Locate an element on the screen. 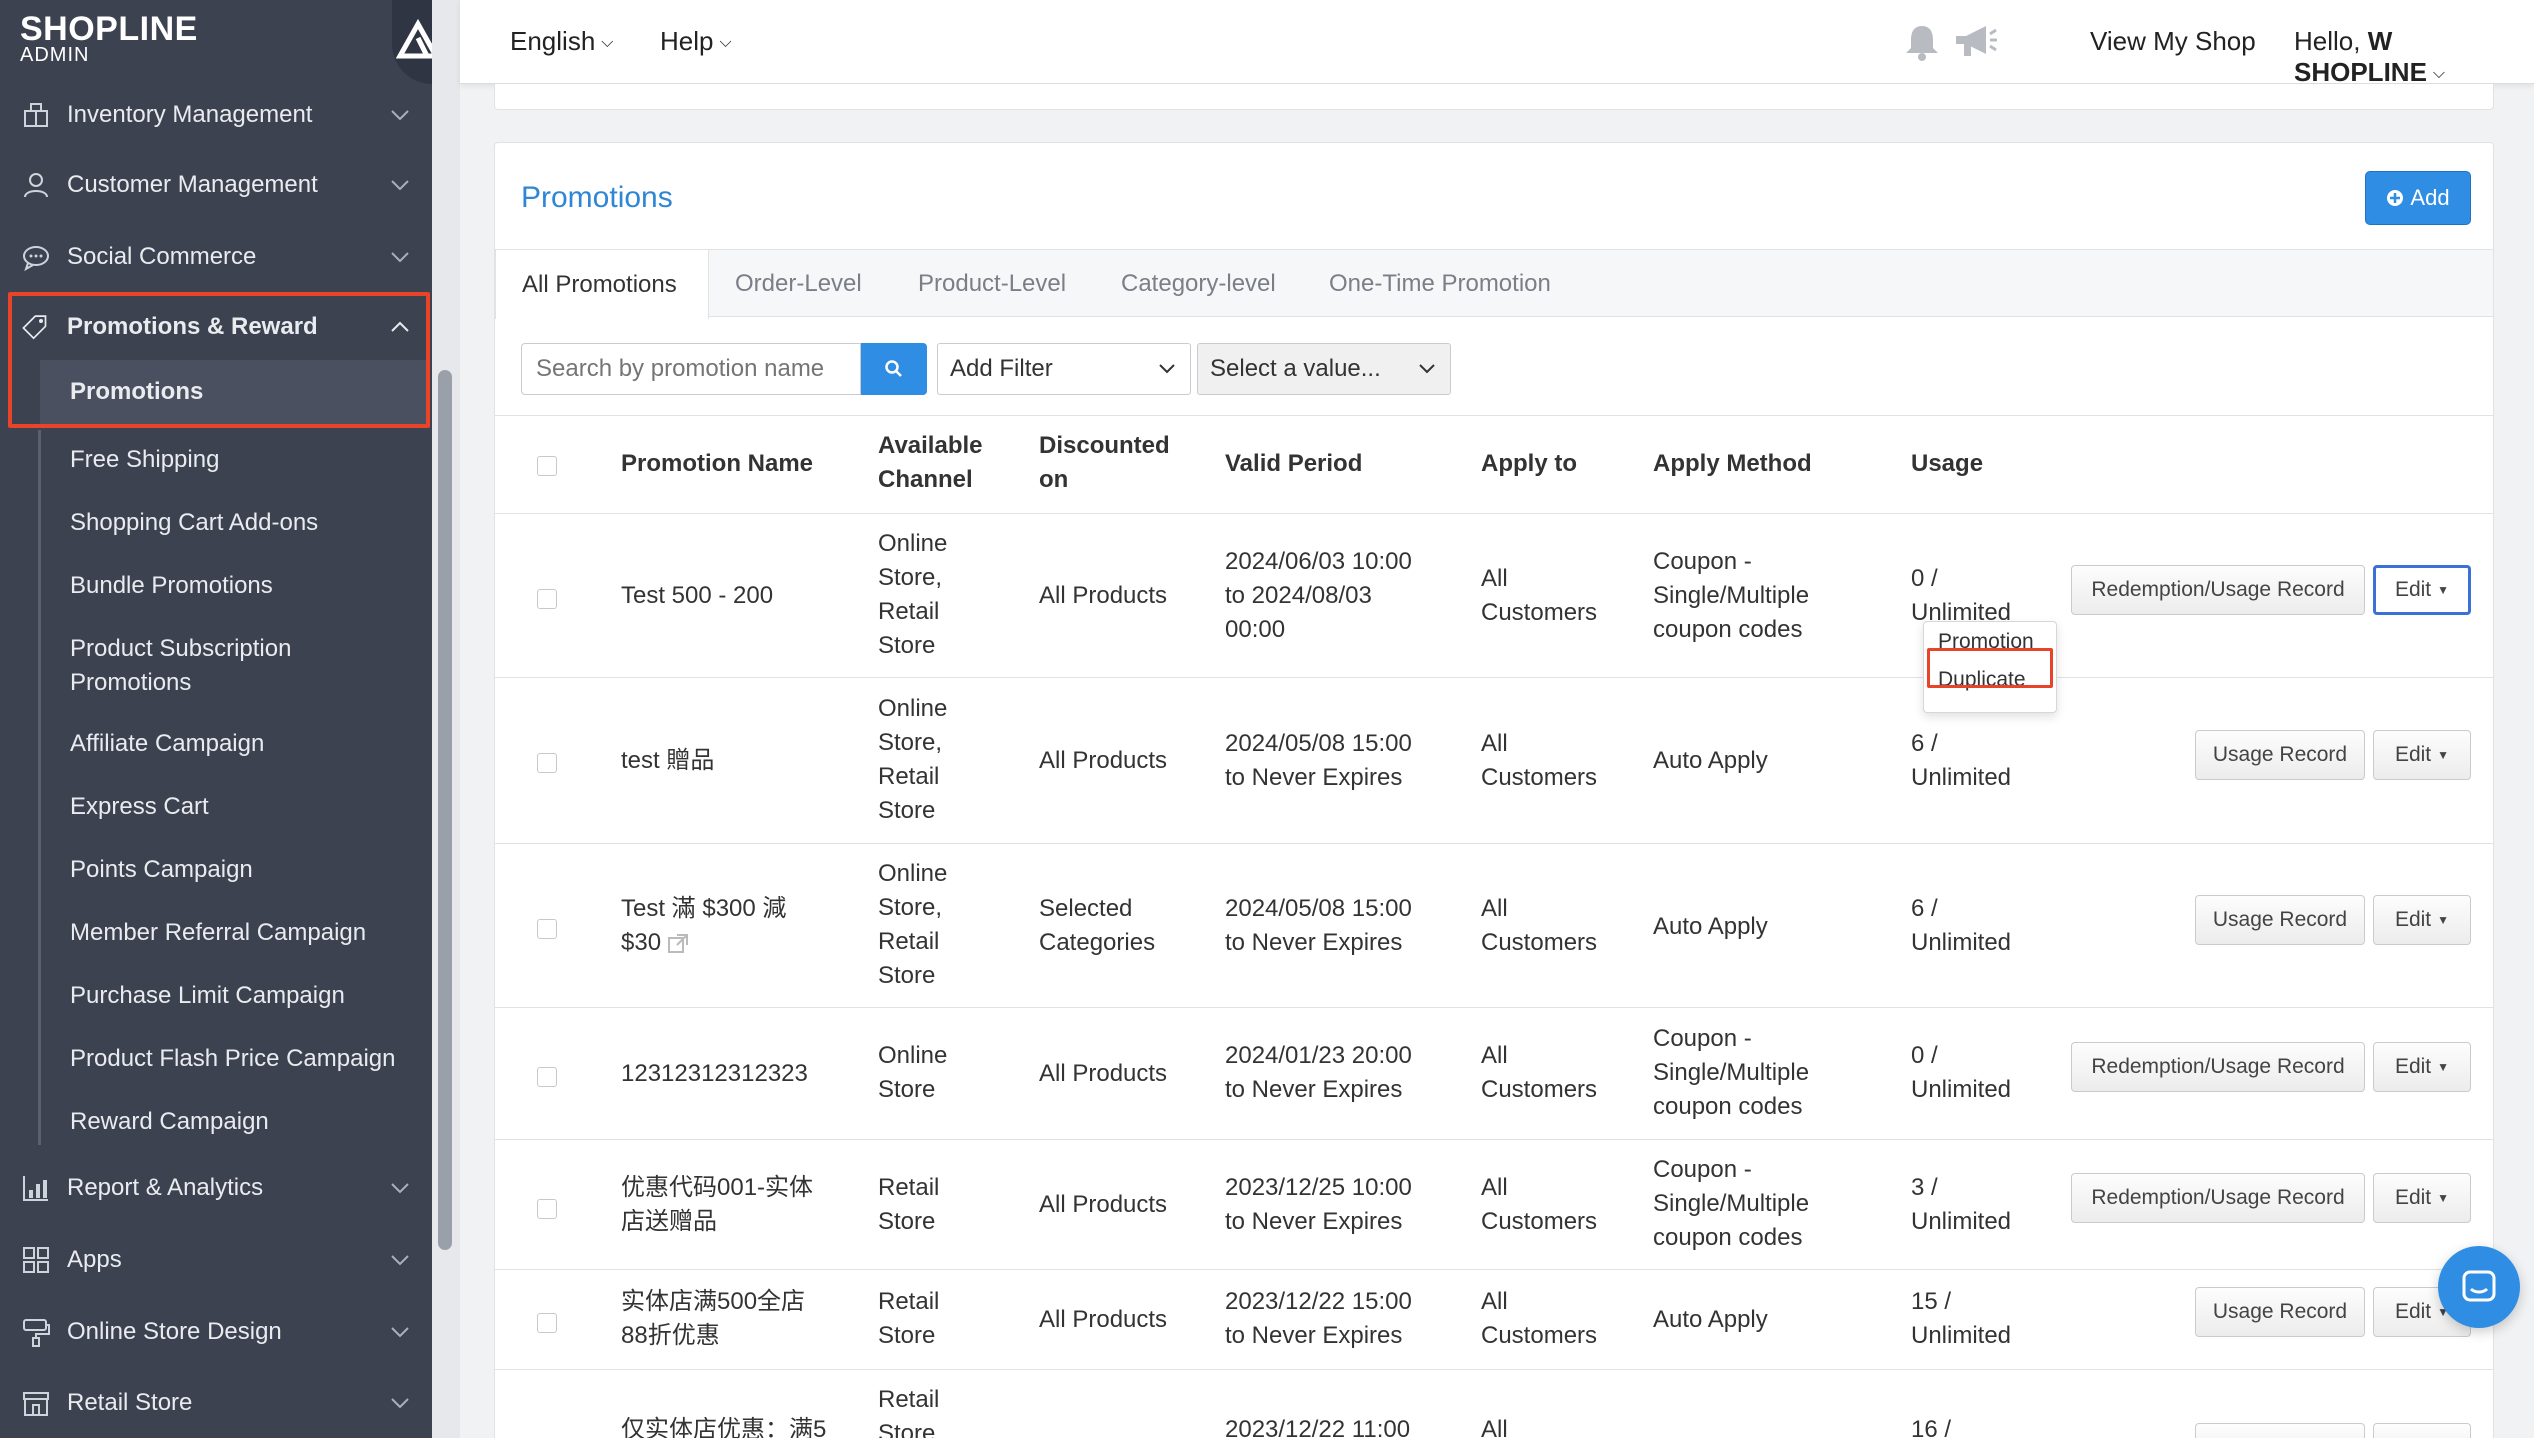  sidebar-subitem-flash-price: Product Flash Price Campaign is located at coordinates (235, 1059).